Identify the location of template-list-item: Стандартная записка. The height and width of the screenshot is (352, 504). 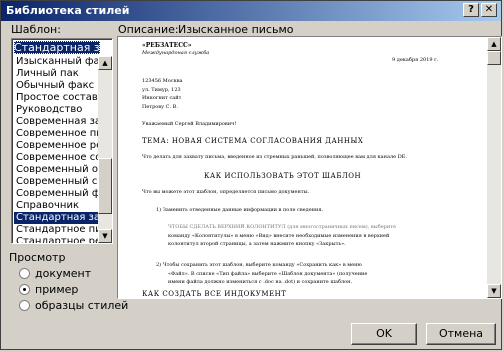
(61, 218).